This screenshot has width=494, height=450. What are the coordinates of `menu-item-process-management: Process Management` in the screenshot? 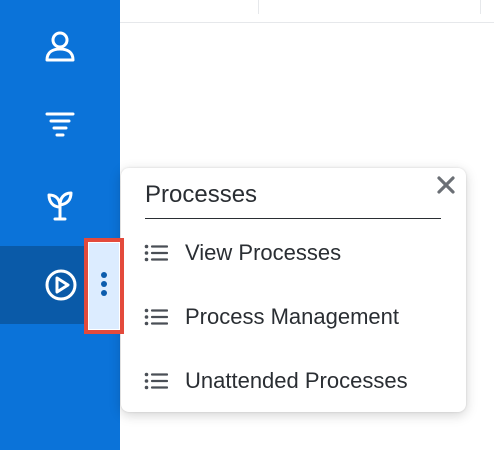 It's located at (298, 317).